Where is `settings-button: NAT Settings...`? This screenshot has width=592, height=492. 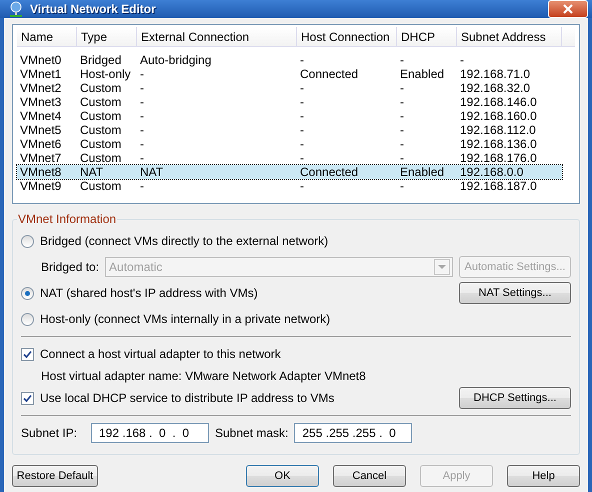 settings-button: NAT Settings... is located at coordinates (515, 293).